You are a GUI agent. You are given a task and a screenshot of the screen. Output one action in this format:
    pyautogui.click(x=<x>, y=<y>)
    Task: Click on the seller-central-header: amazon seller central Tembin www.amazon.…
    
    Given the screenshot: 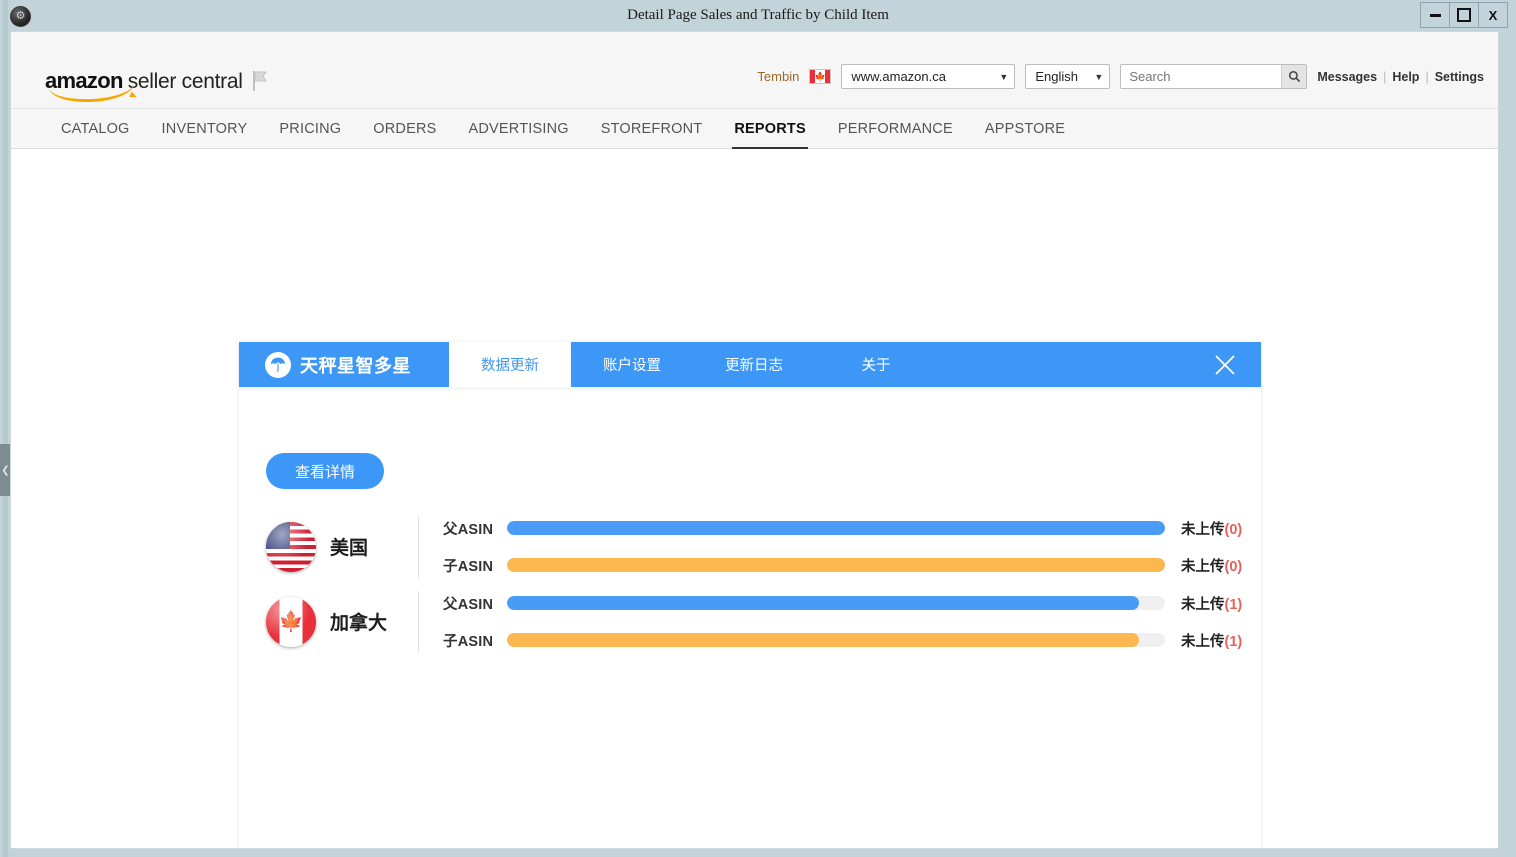 What is the action you would take?
    pyautogui.click(x=754, y=70)
    